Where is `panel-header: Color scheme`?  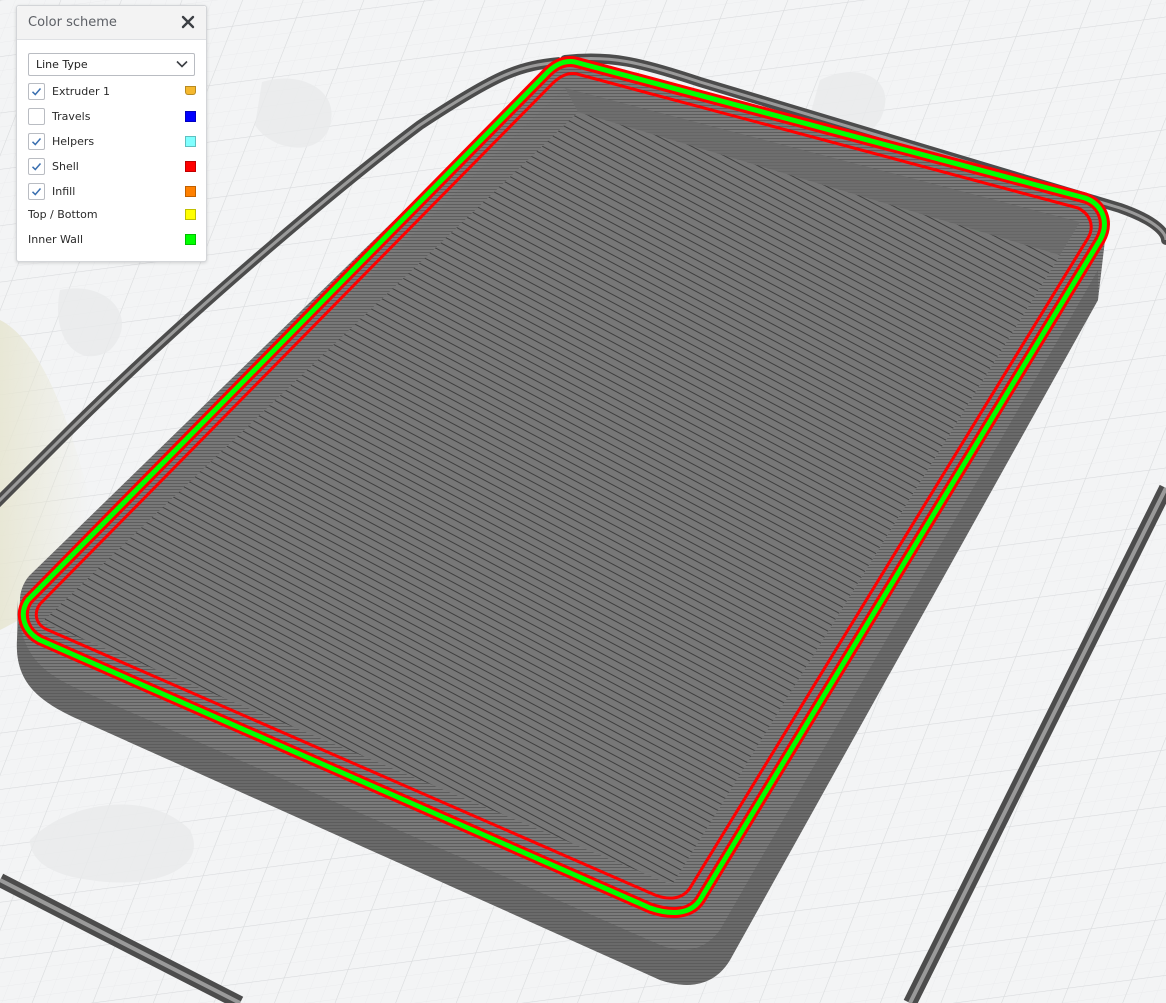
panel-header: Color scheme is located at coordinates (111, 23).